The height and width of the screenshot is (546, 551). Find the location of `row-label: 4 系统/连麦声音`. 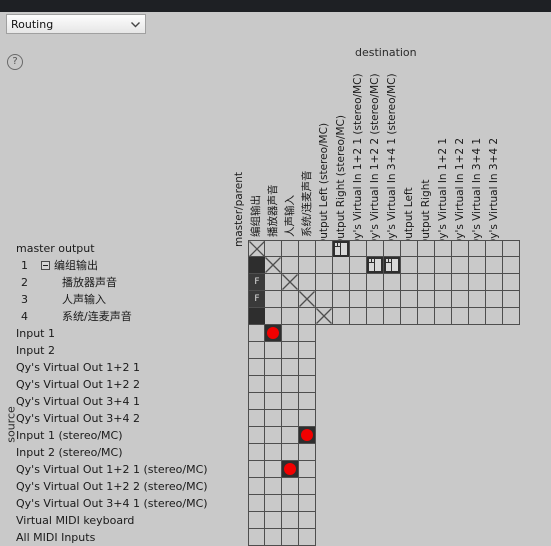

row-label: 4 系统/连麦声音 is located at coordinates (123, 316).